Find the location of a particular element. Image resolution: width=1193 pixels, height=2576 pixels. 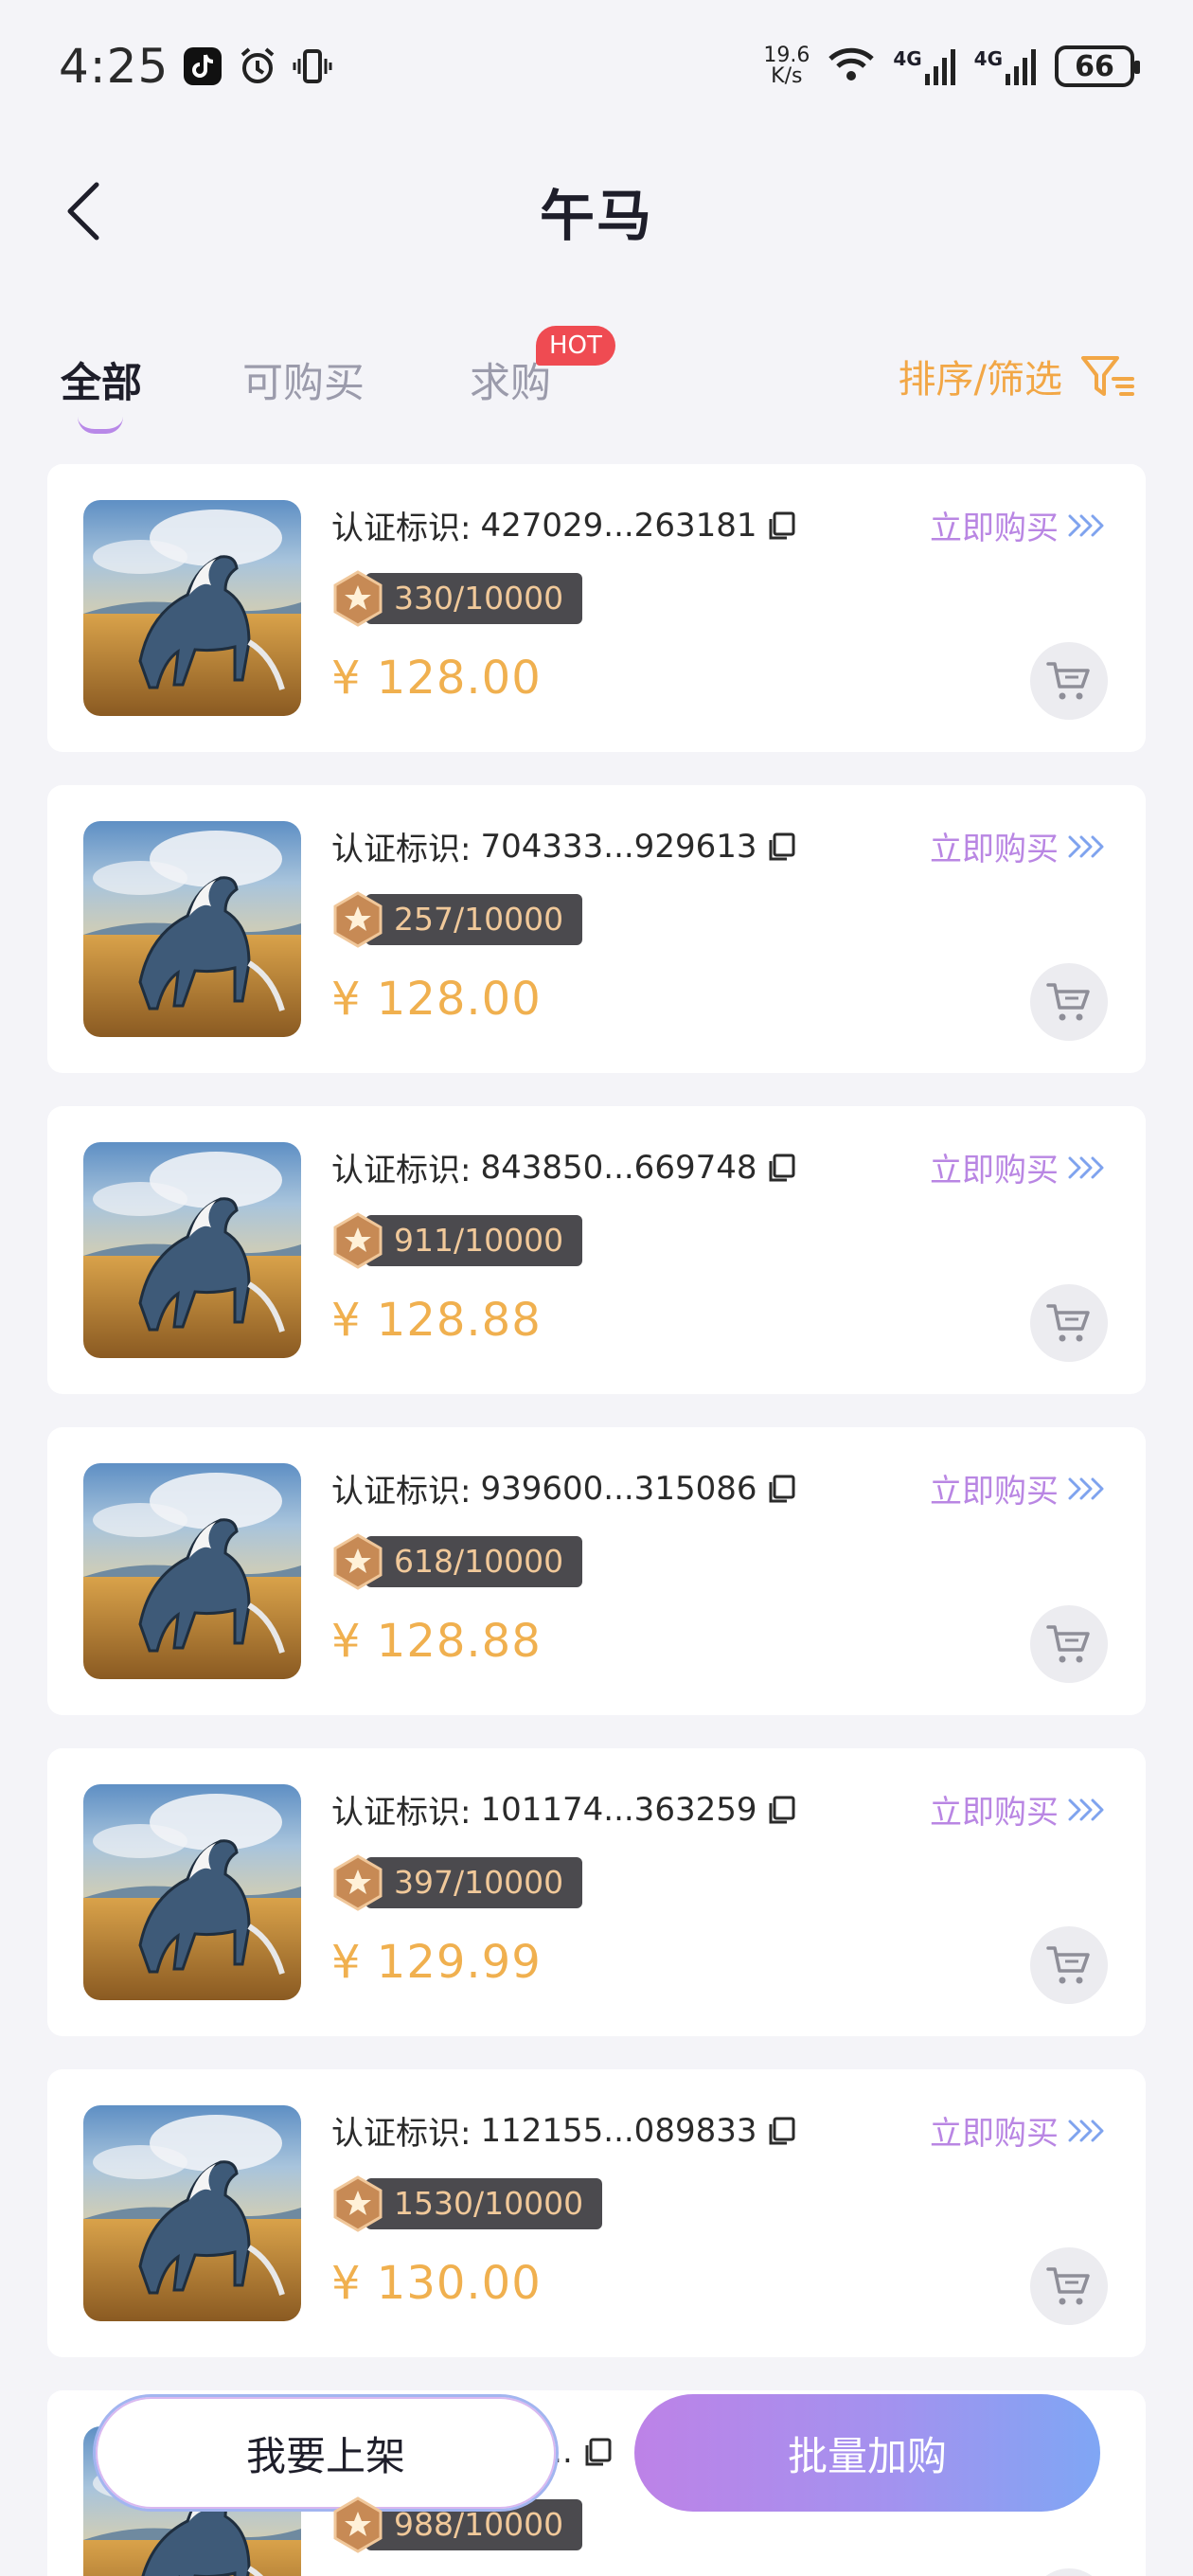

page-header: 午马 is located at coordinates (596, 211).